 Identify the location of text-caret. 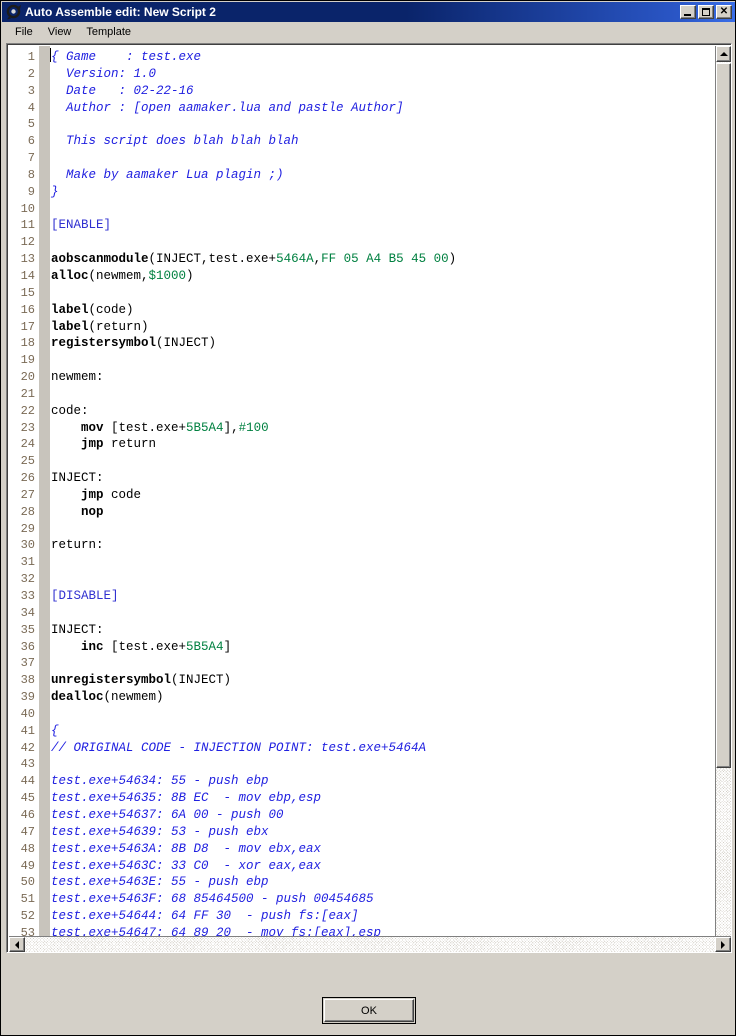
(50, 55).